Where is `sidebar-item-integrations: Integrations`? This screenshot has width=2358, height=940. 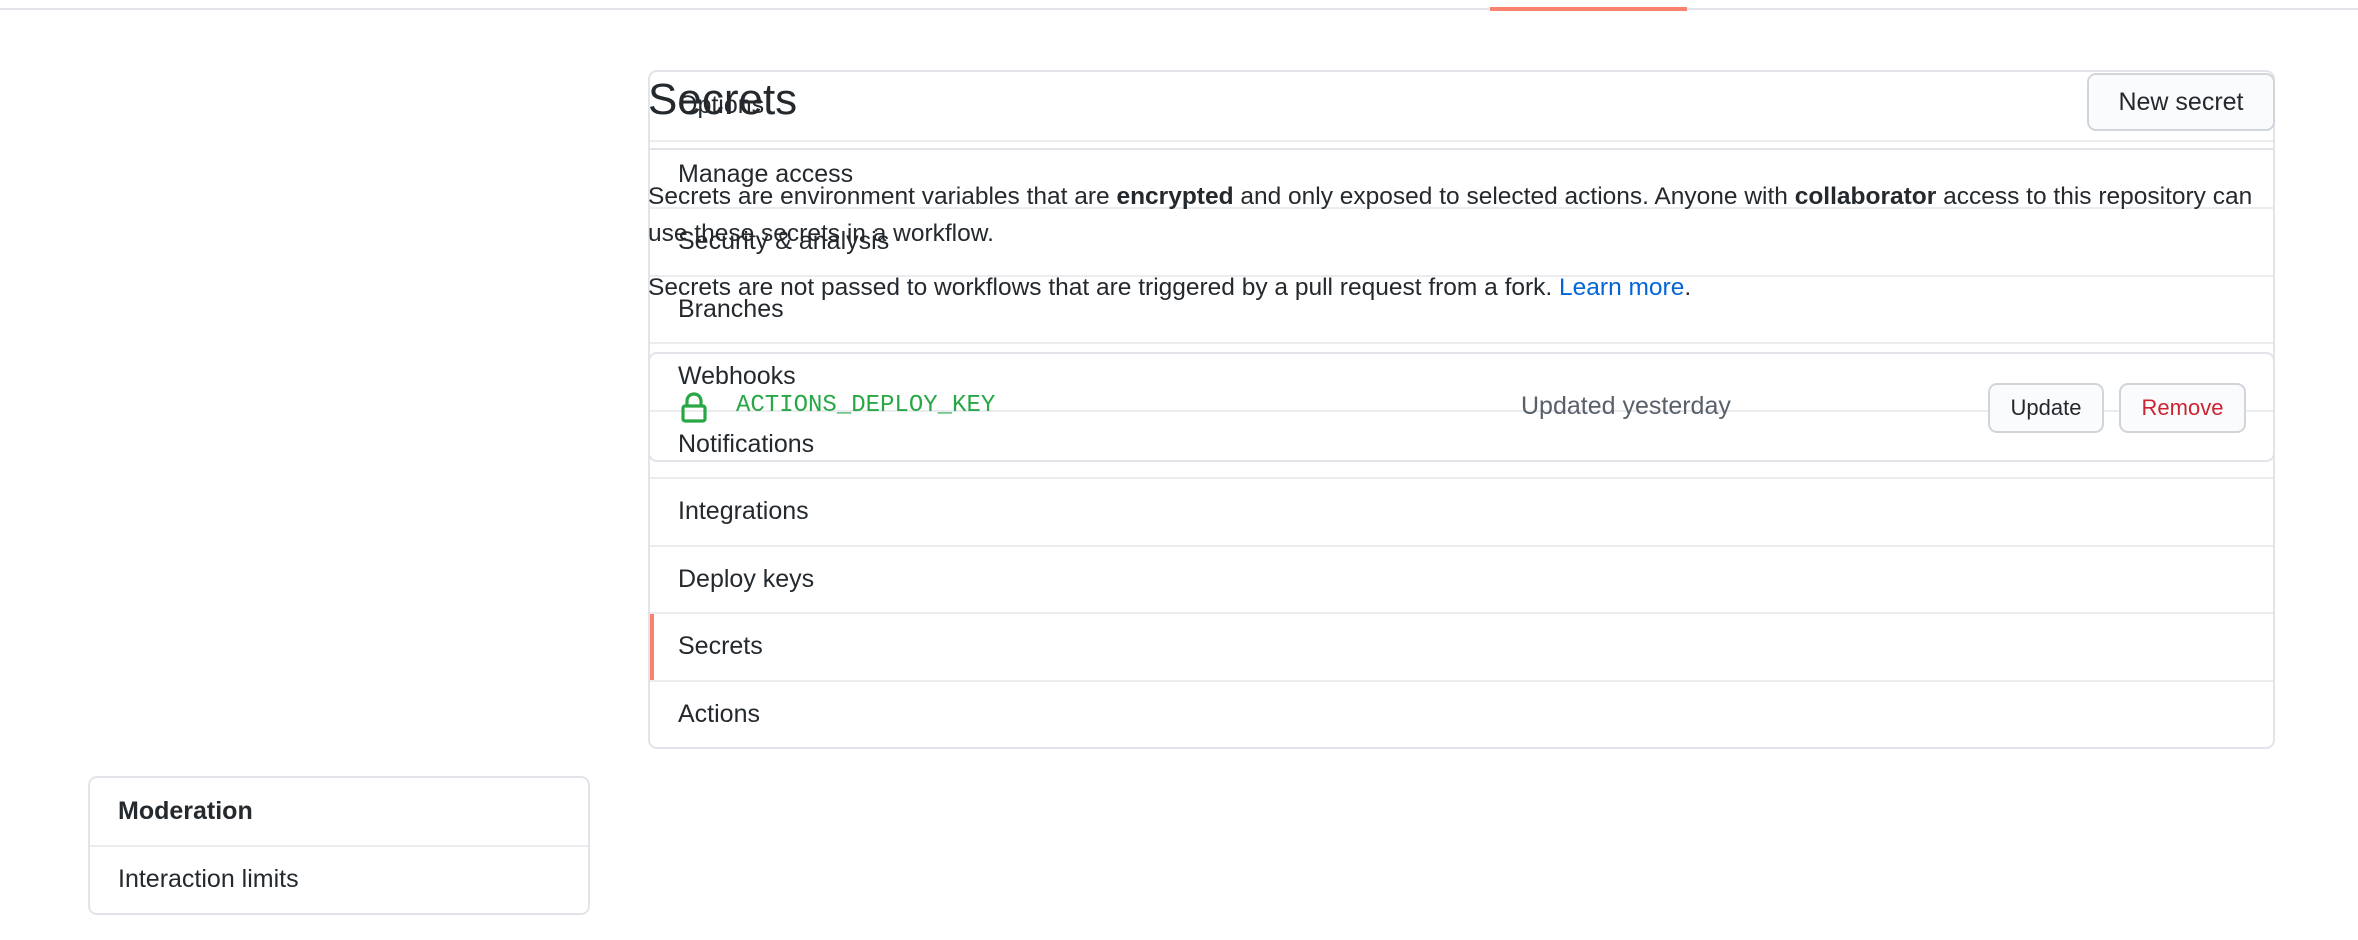
sidebar-item-integrations: Integrations is located at coordinates (1461, 511).